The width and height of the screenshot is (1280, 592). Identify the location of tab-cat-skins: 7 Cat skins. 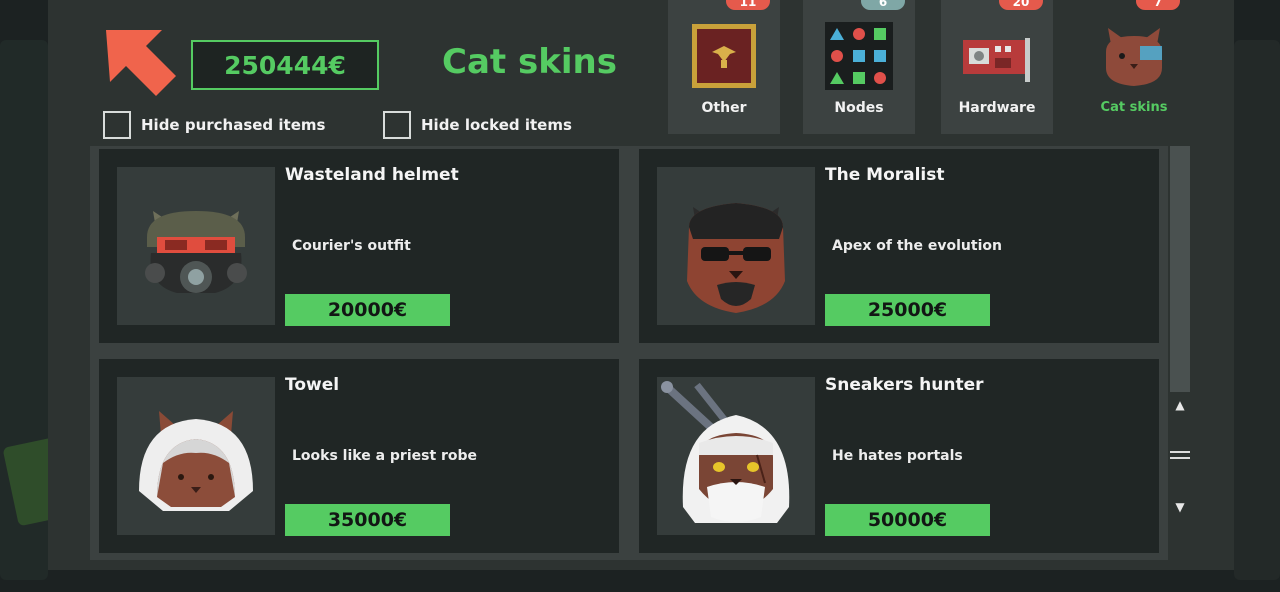
(1134, 73).